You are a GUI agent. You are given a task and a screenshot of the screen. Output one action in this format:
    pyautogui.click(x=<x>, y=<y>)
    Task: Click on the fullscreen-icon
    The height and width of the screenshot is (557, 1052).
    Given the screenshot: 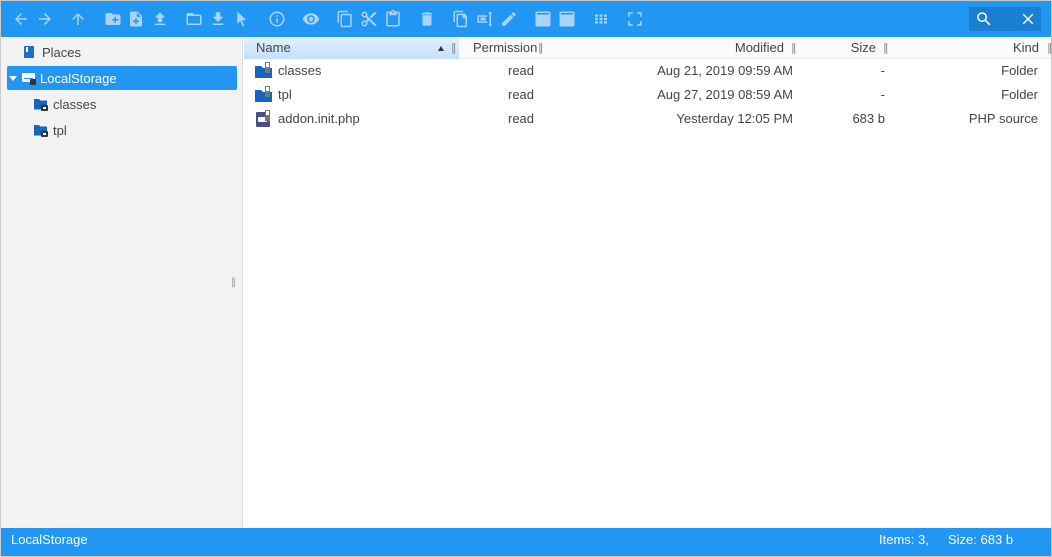 What is the action you would take?
    pyautogui.click(x=635, y=19)
    